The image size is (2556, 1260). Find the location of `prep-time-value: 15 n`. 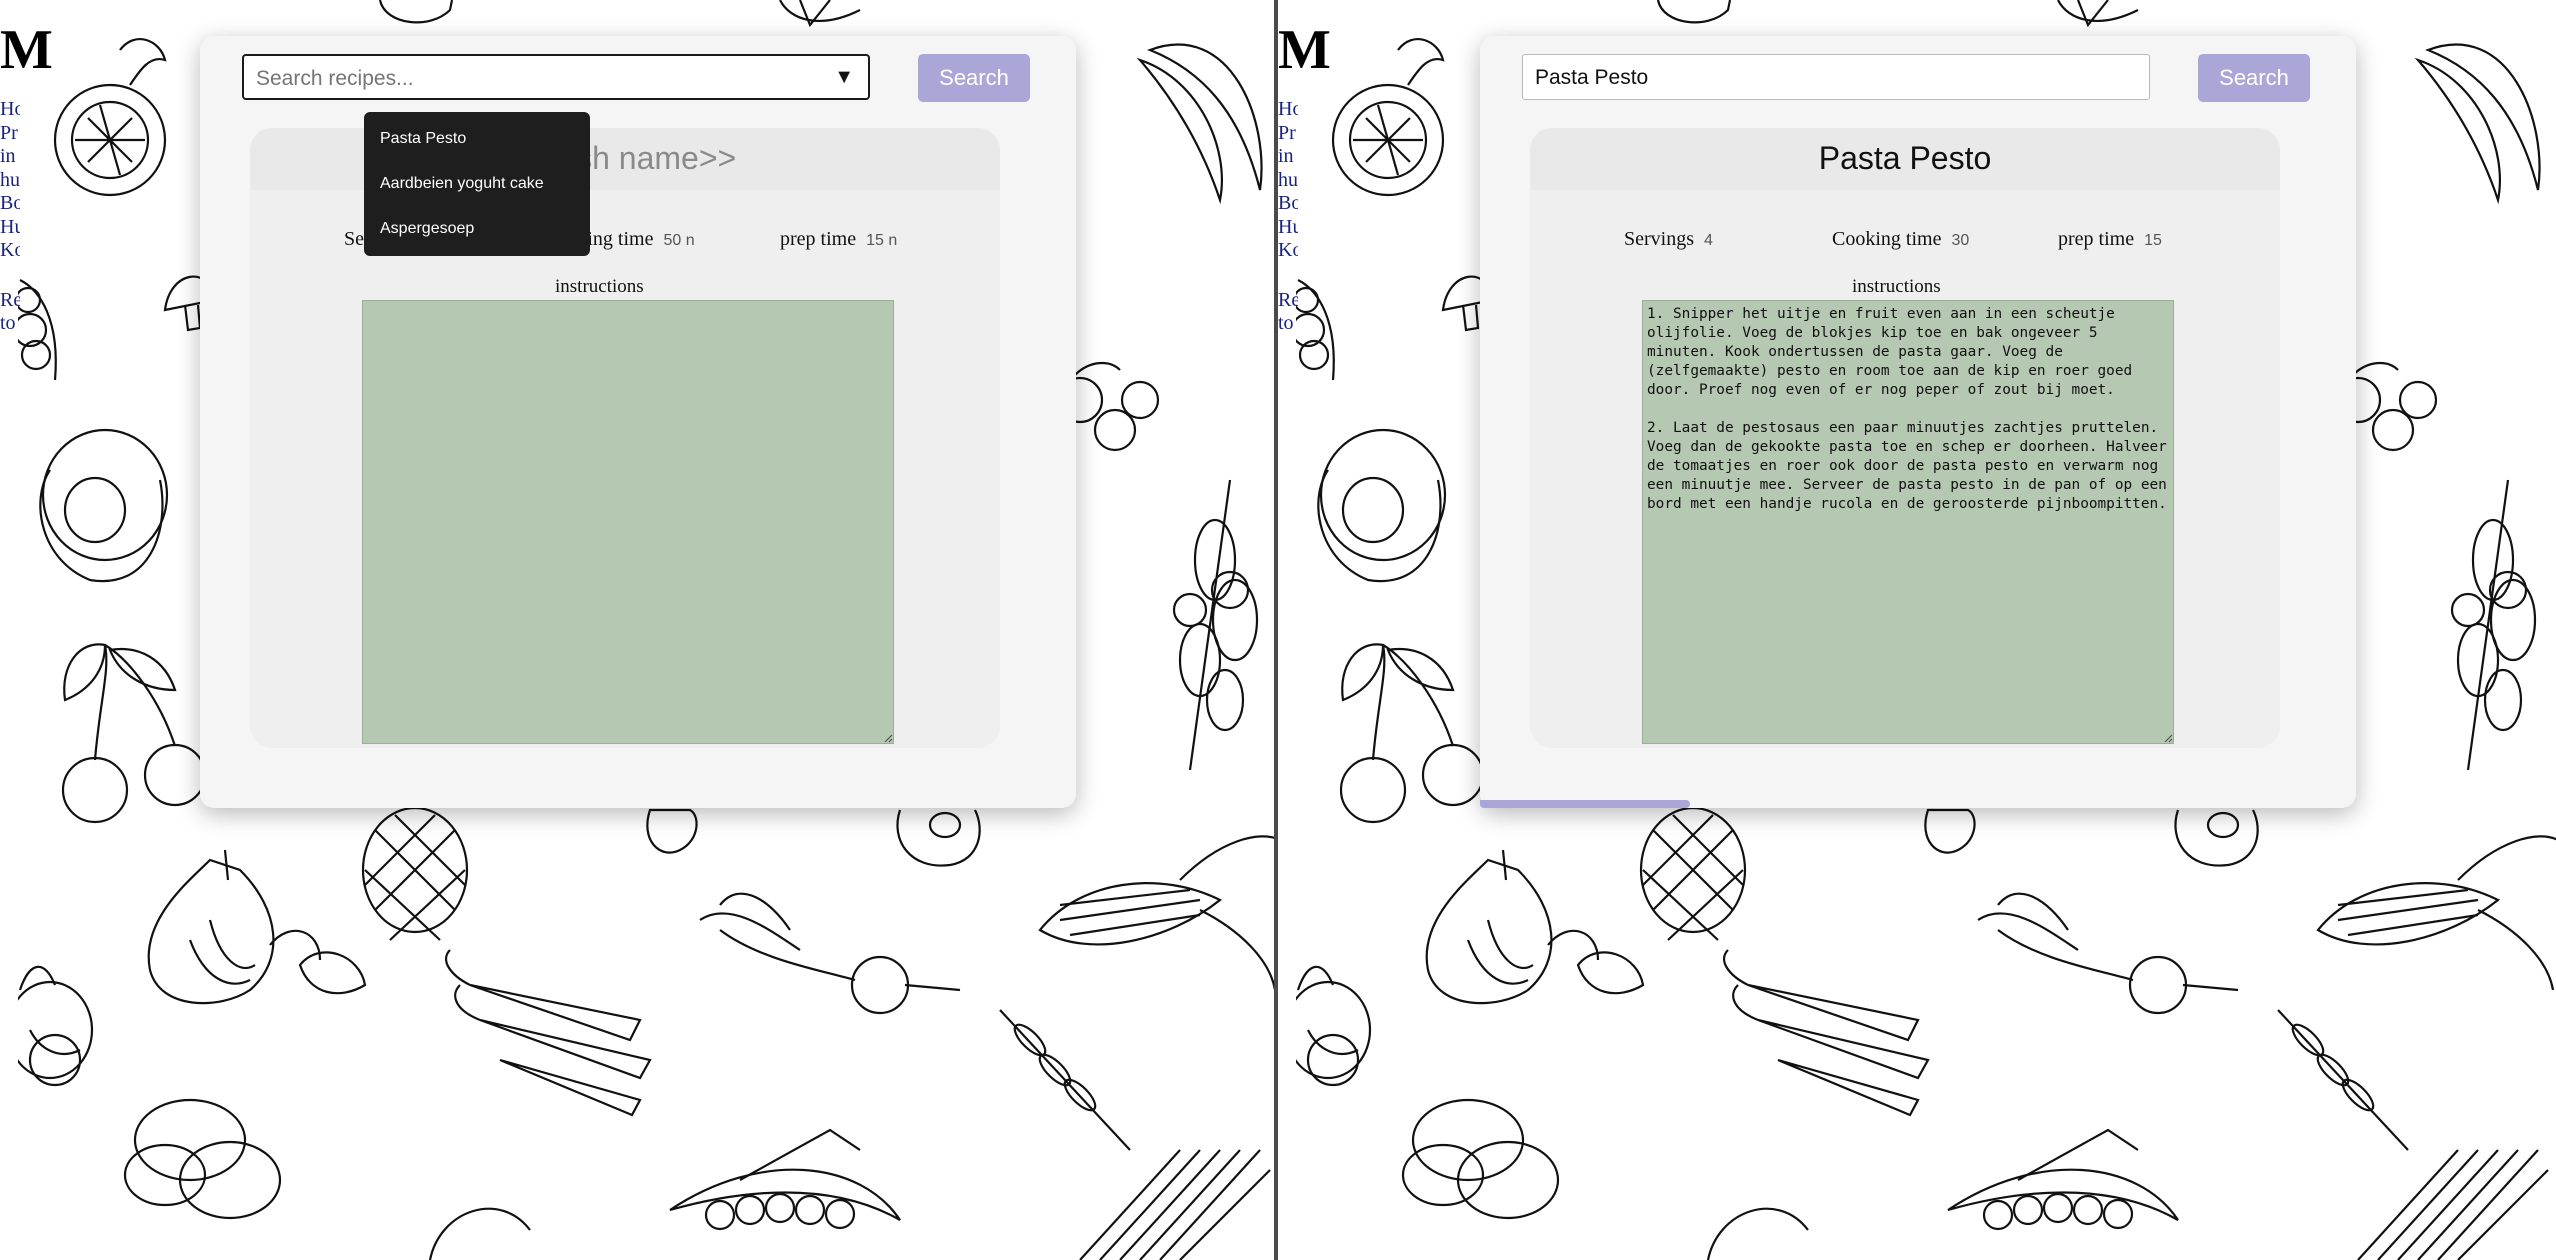

prep-time-value: 15 n is located at coordinates (881, 240).